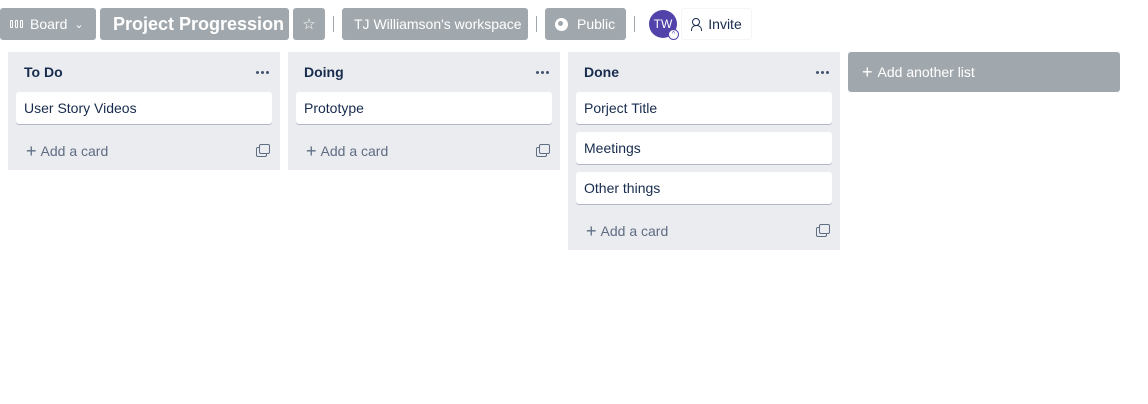 Image resolution: width=1148 pixels, height=404 pixels. I want to click on board-icon, so click(17, 24).